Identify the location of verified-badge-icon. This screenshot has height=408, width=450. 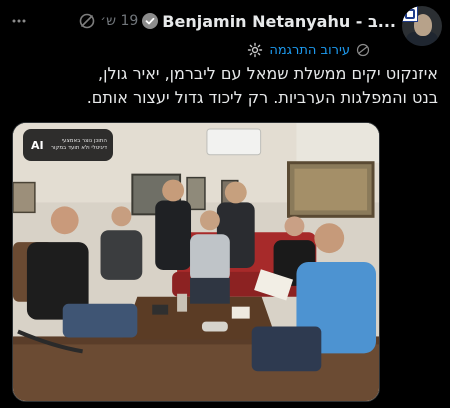
(150, 21).